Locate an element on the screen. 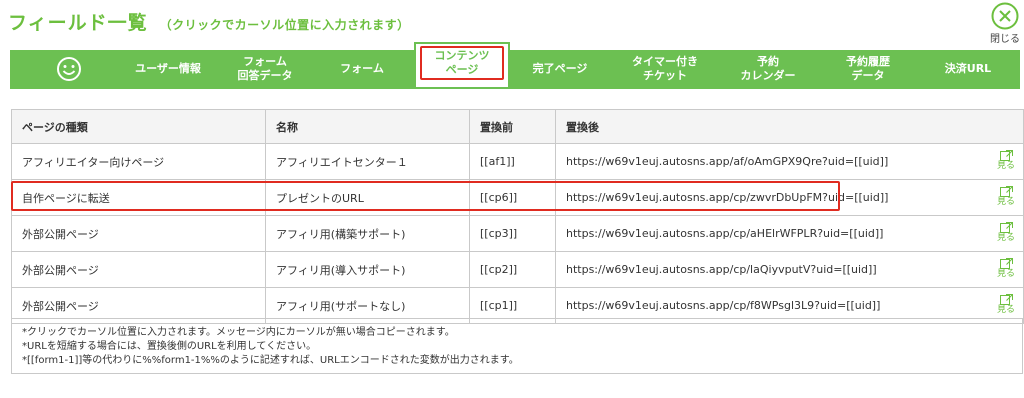  table-header-row: ページの種類 名称 置換前 置換後 is located at coordinates (517, 126).